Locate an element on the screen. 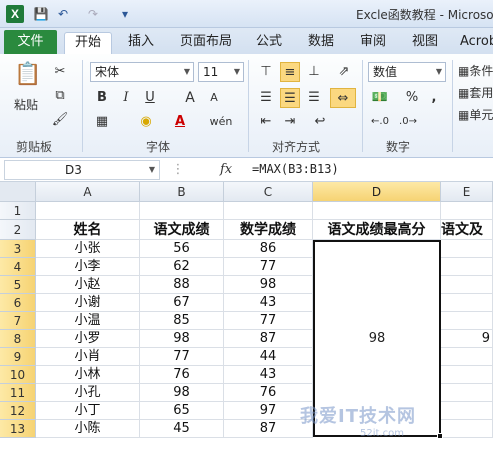 This screenshot has width=493, height=449. cell-e1 is located at coordinates (467, 211).